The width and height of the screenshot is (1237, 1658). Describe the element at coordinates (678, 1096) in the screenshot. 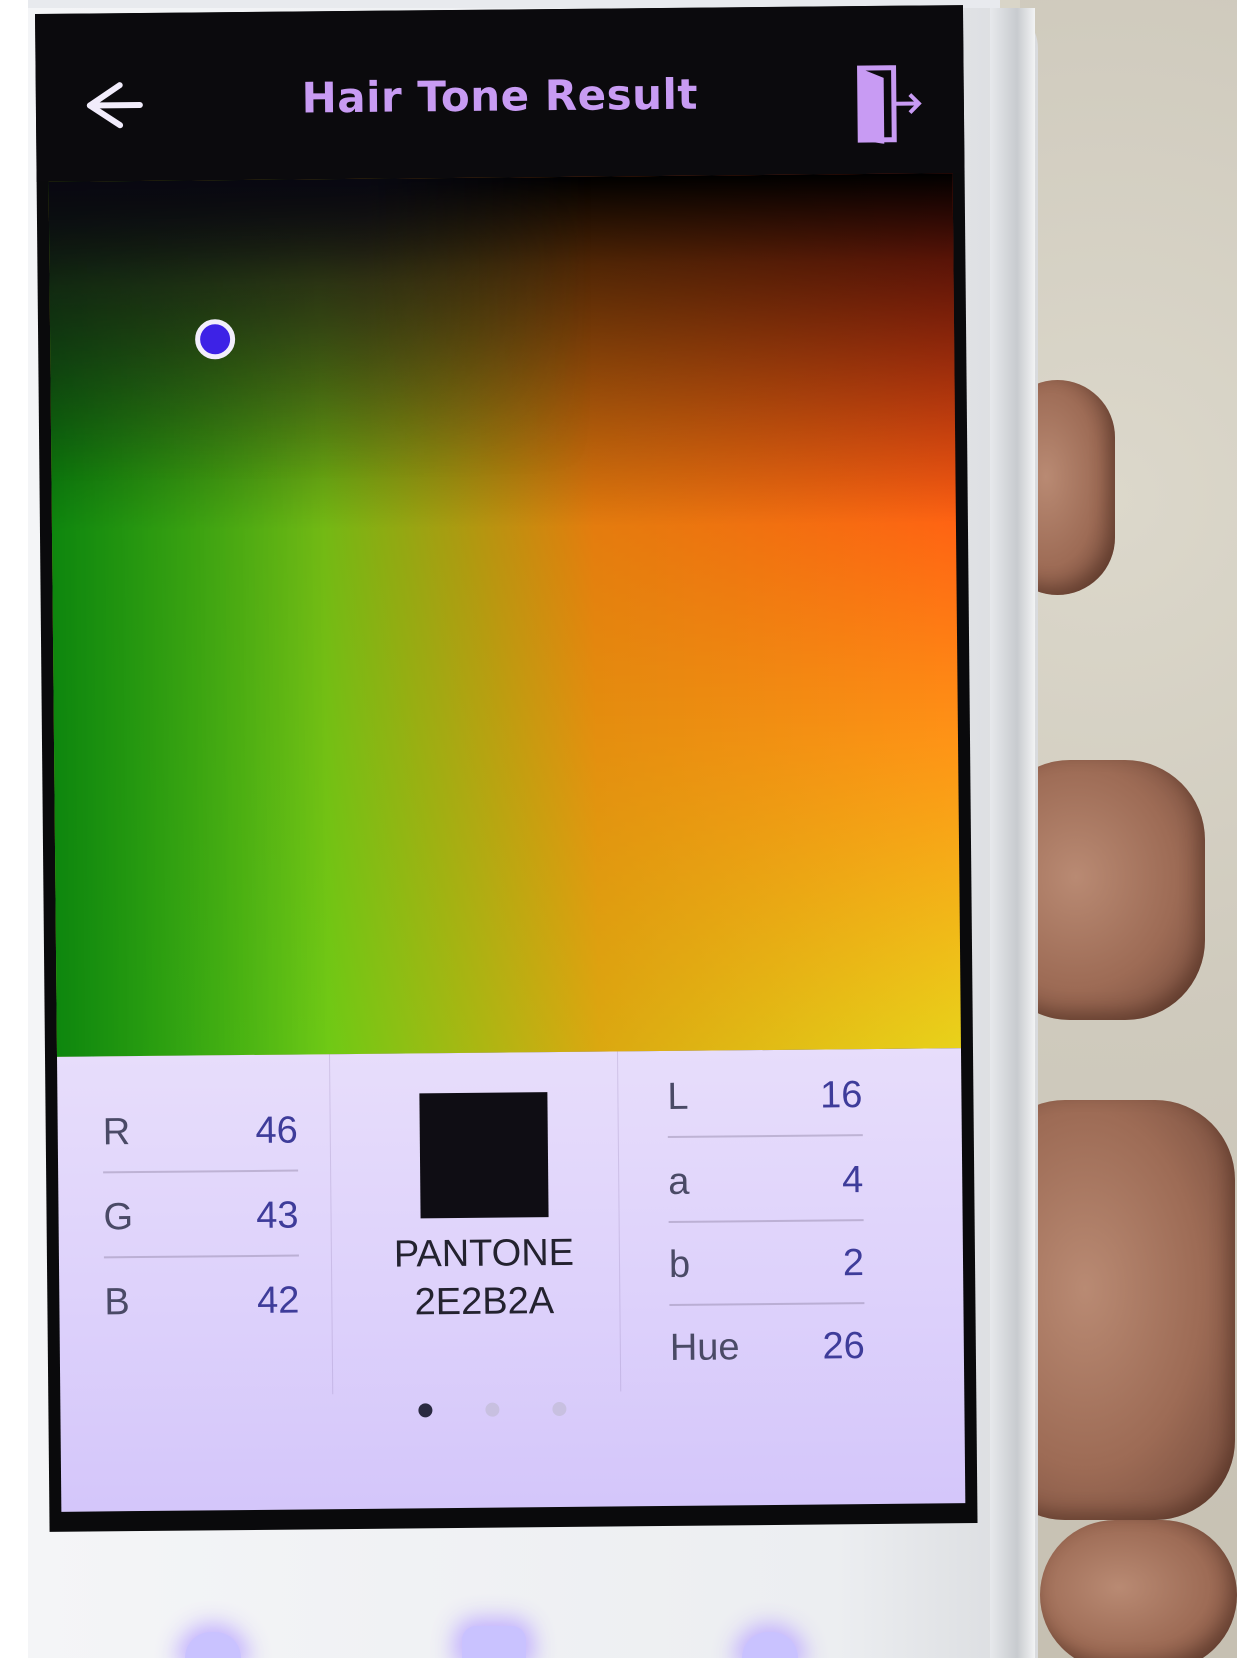

I see `l-label: L` at that location.